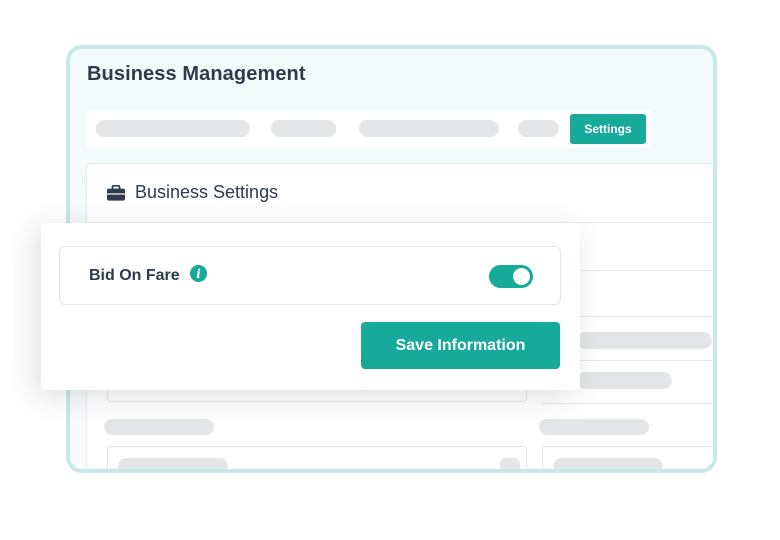 This screenshot has height=540, width=780. Describe the element at coordinates (511, 276) in the screenshot. I see `bid-on-fare-toggle` at that location.